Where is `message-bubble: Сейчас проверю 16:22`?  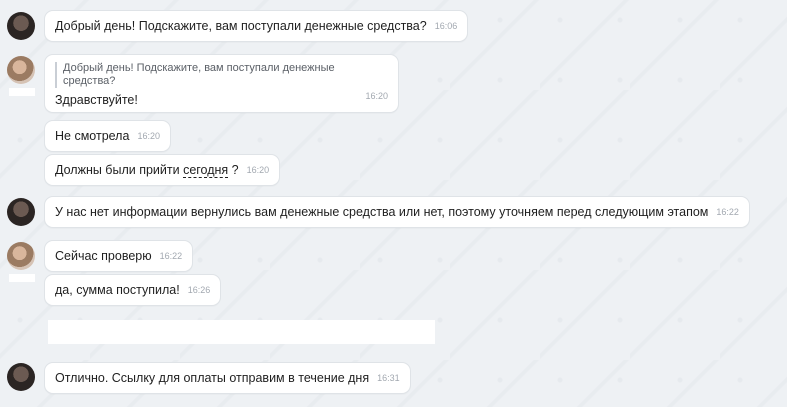 message-bubble: Сейчас проверю 16:22 is located at coordinates (119, 256).